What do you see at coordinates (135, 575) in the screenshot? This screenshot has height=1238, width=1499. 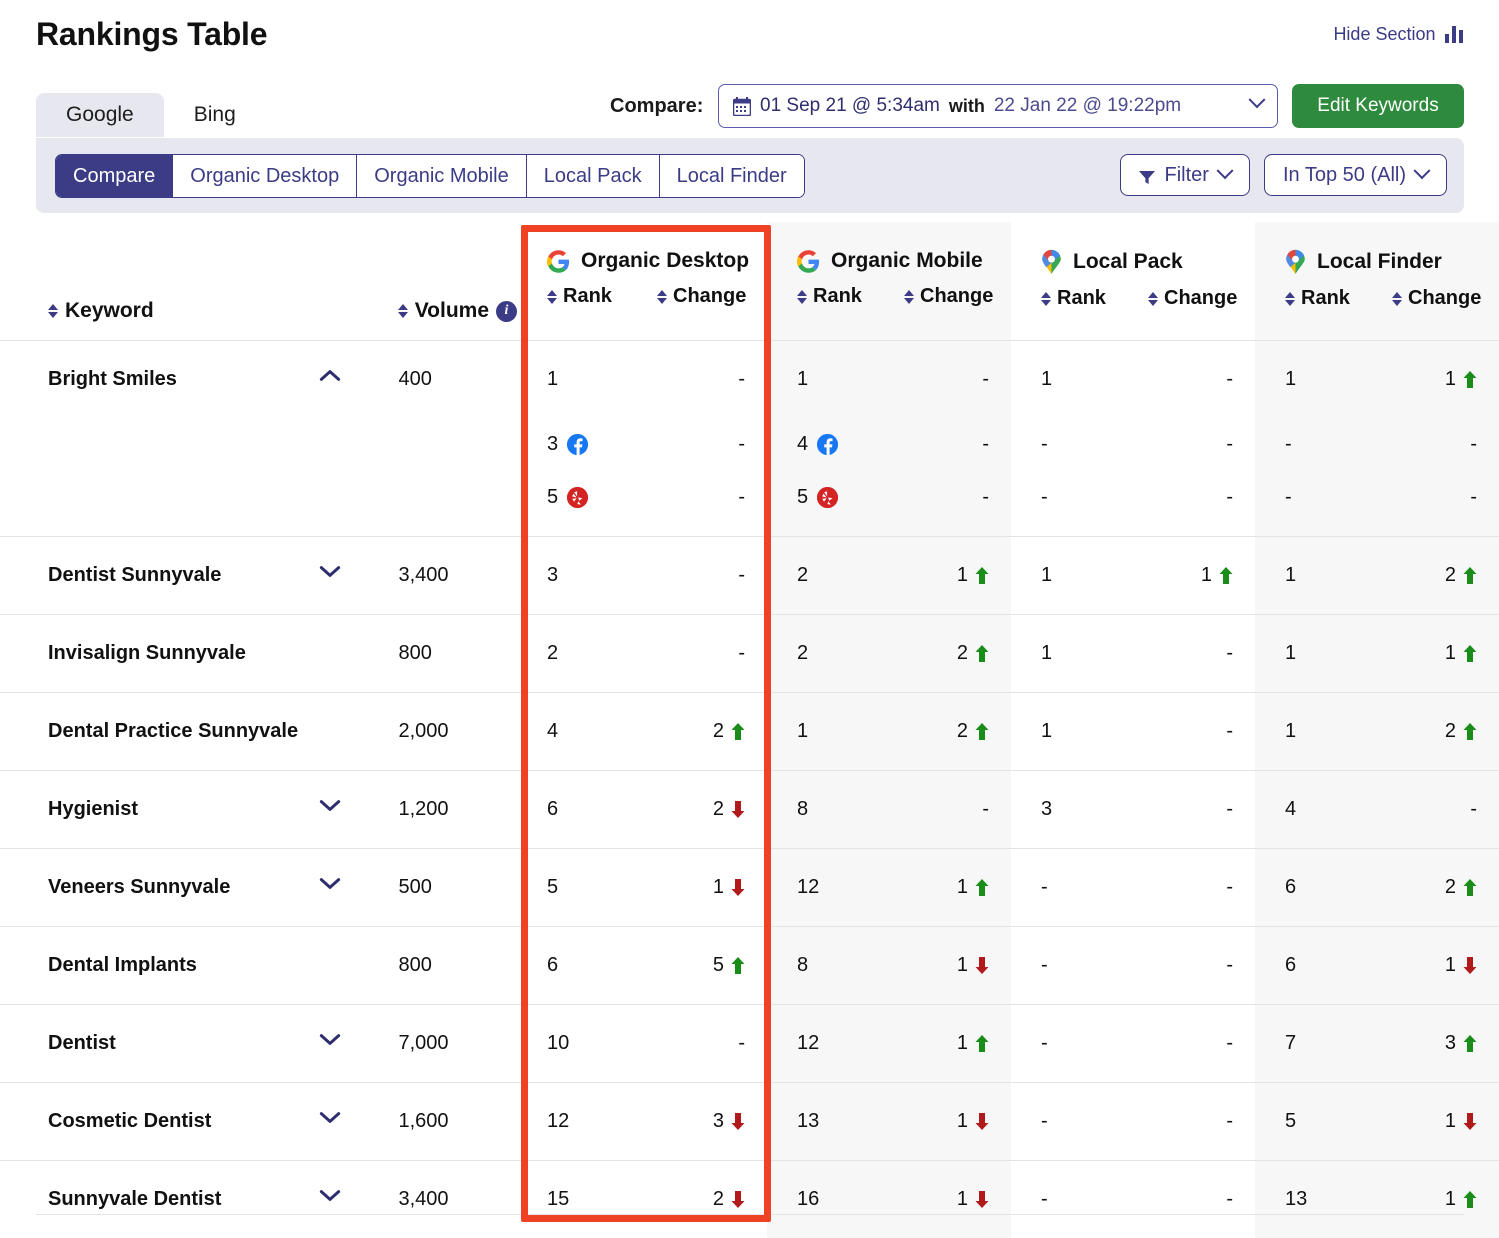 I see `keyword-label: Dentist Sunnyvale` at bounding box center [135, 575].